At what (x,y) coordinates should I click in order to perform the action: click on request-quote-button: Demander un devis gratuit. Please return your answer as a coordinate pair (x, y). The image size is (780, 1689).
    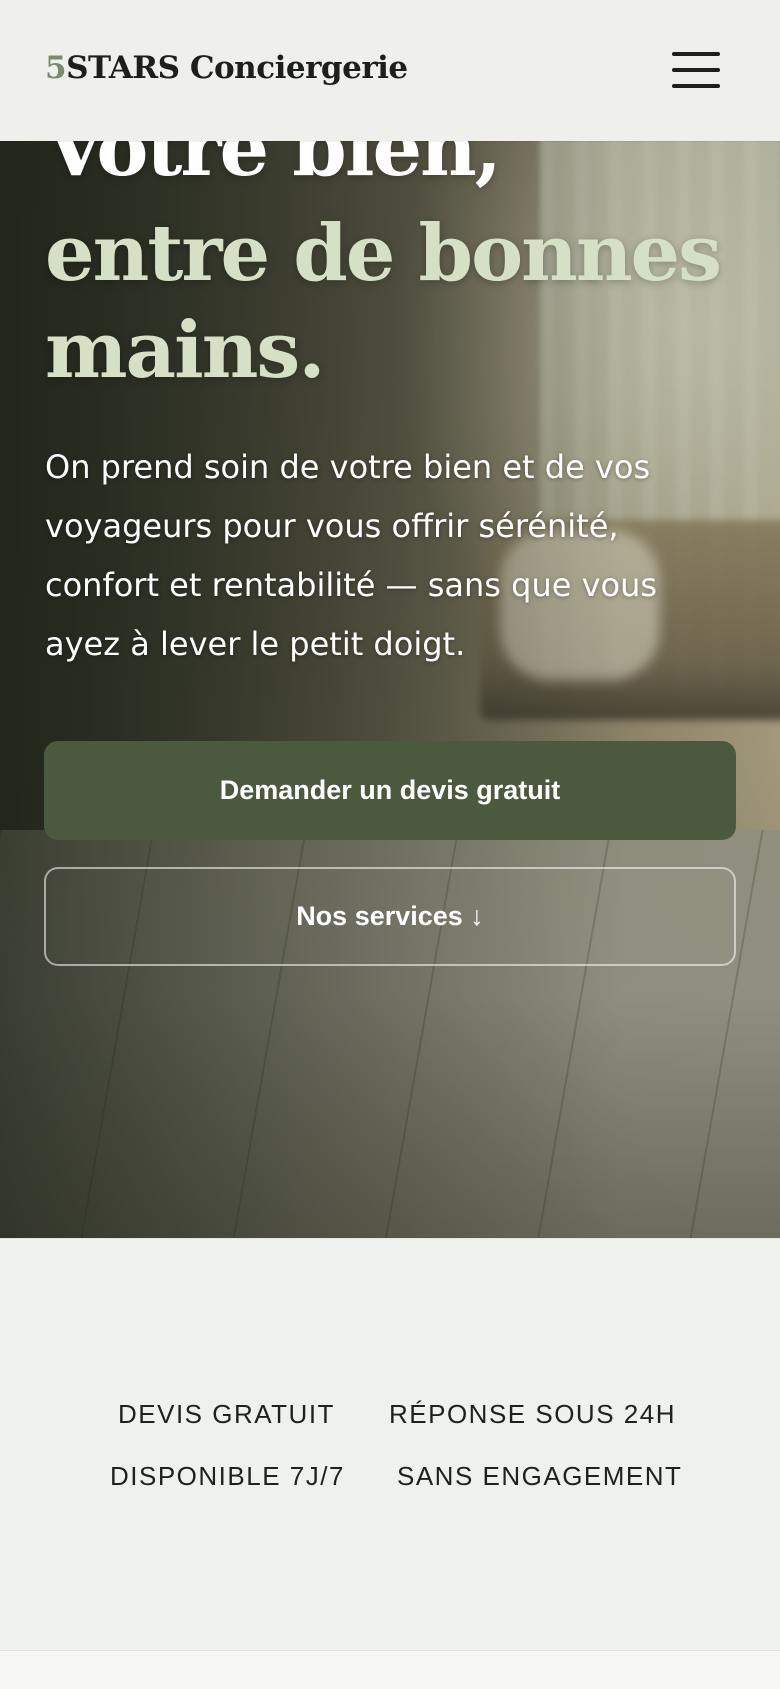
    Looking at the image, I should click on (390, 790).